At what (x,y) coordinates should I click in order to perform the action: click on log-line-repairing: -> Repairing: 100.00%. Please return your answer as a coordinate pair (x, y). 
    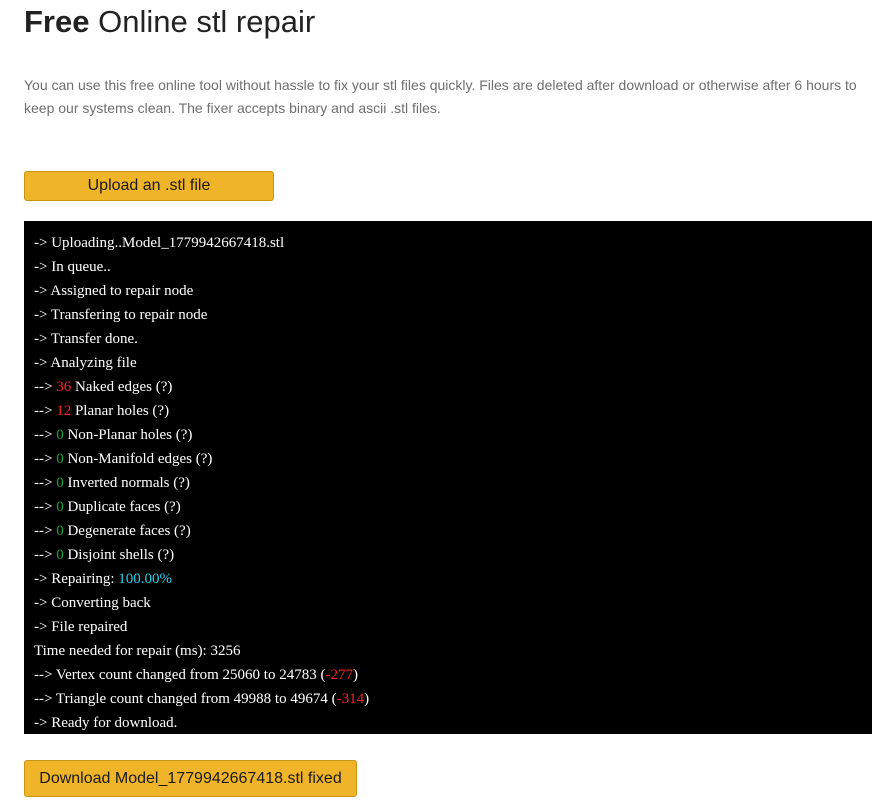
    Looking at the image, I should click on (453, 579).